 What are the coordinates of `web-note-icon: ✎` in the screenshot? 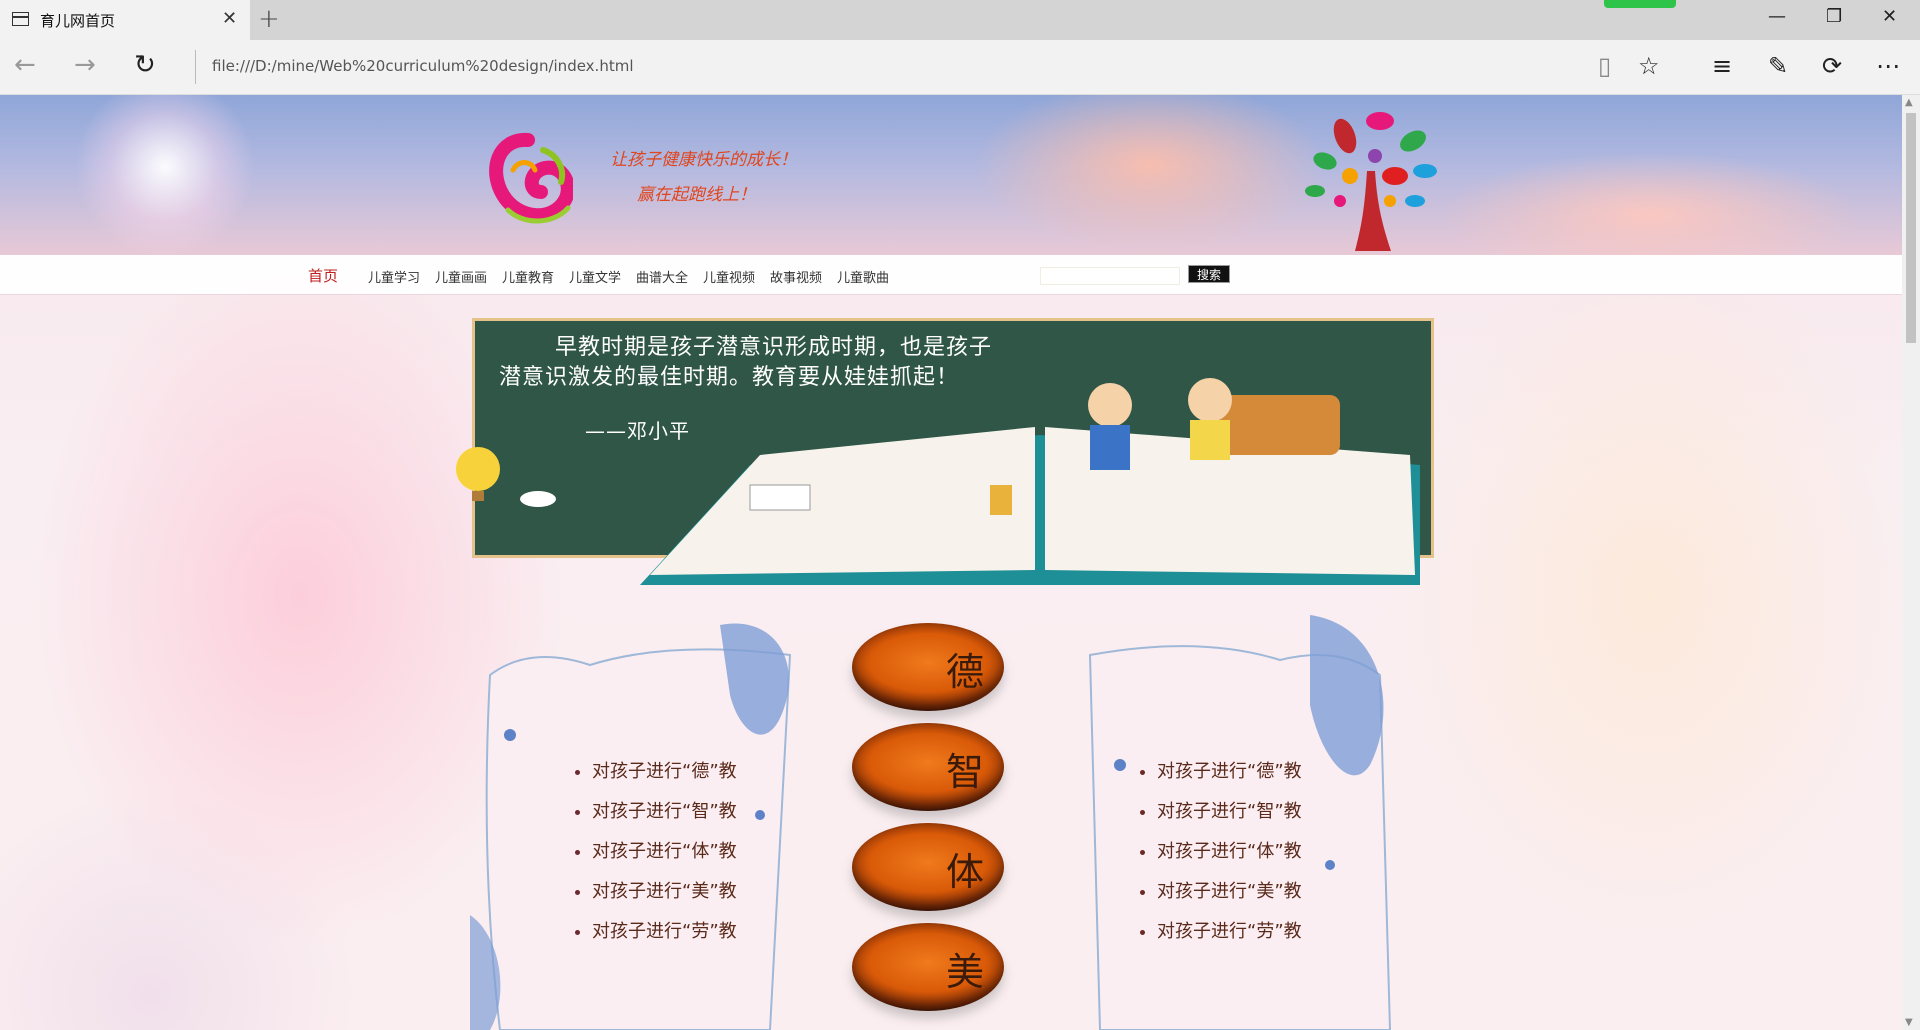 It's located at (1778, 66).